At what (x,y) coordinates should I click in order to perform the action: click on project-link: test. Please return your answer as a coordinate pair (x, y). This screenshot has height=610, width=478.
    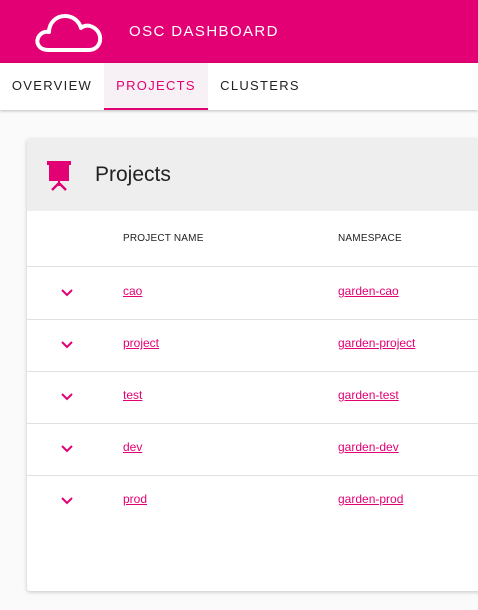
    Looking at the image, I should click on (132, 395).